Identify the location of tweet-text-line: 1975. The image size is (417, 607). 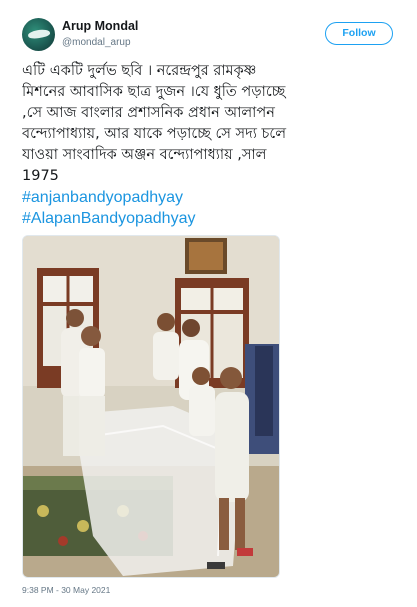
(40, 176).